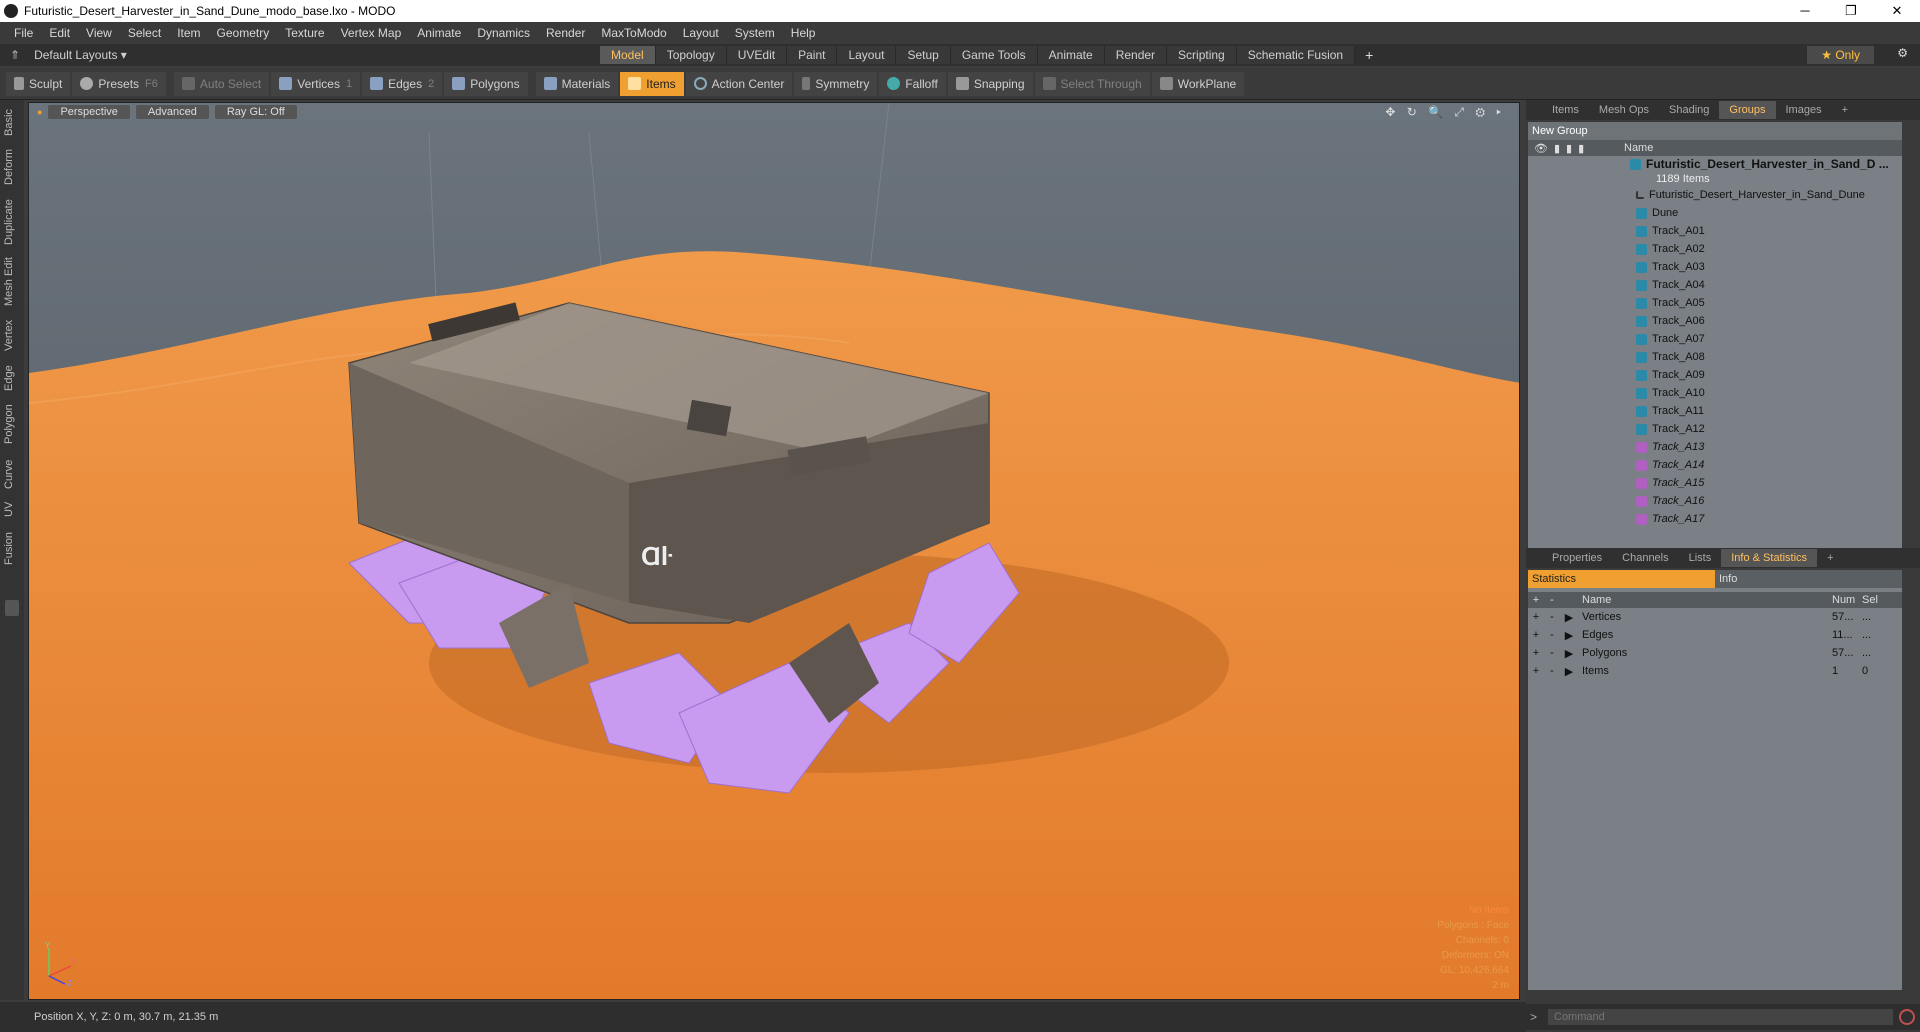 The height and width of the screenshot is (1032, 1920). What do you see at coordinates (1624, 110) in the screenshot?
I see `tab-mesh-ops: Mesh Ops` at bounding box center [1624, 110].